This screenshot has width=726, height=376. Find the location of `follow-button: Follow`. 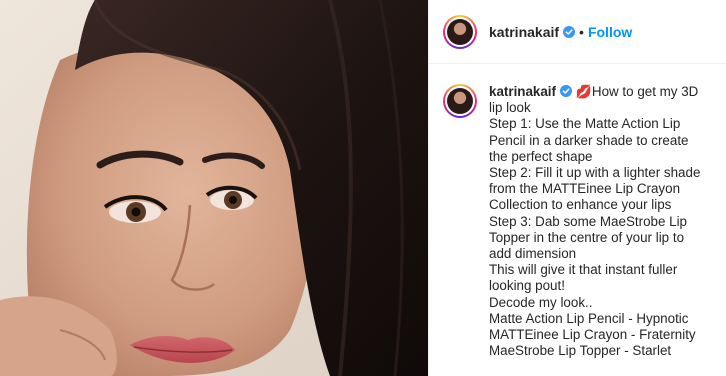

follow-button: Follow is located at coordinates (610, 32).